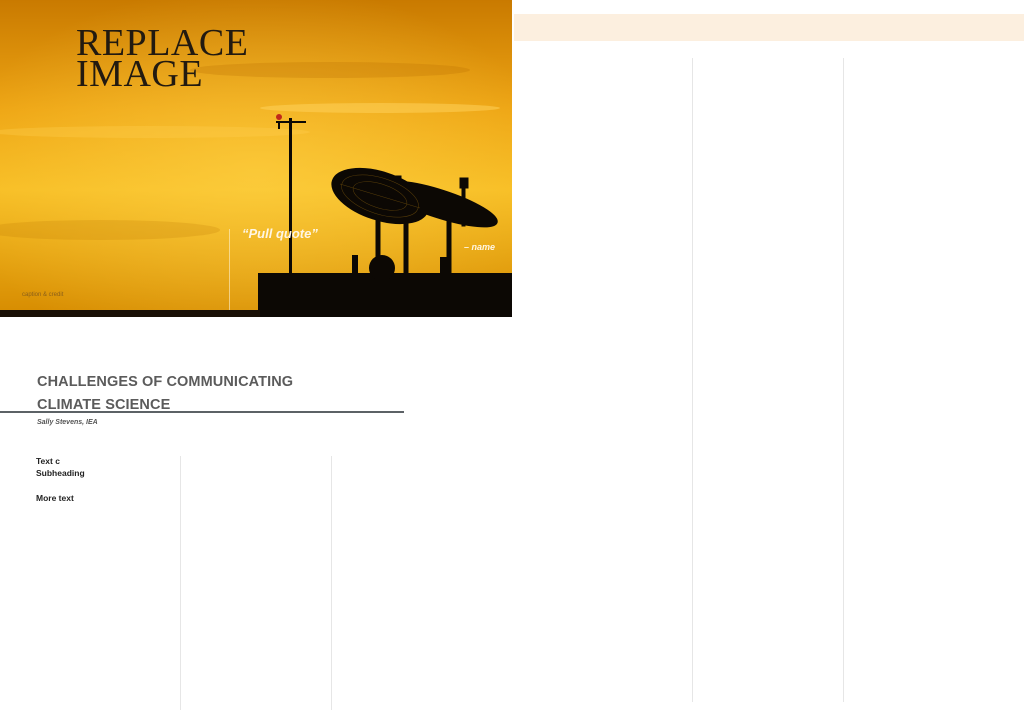  What do you see at coordinates (104, 405) in the screenshot?
I see `article-title-line: CLIMATE SCIENCE` at bounding box center [104, 405].